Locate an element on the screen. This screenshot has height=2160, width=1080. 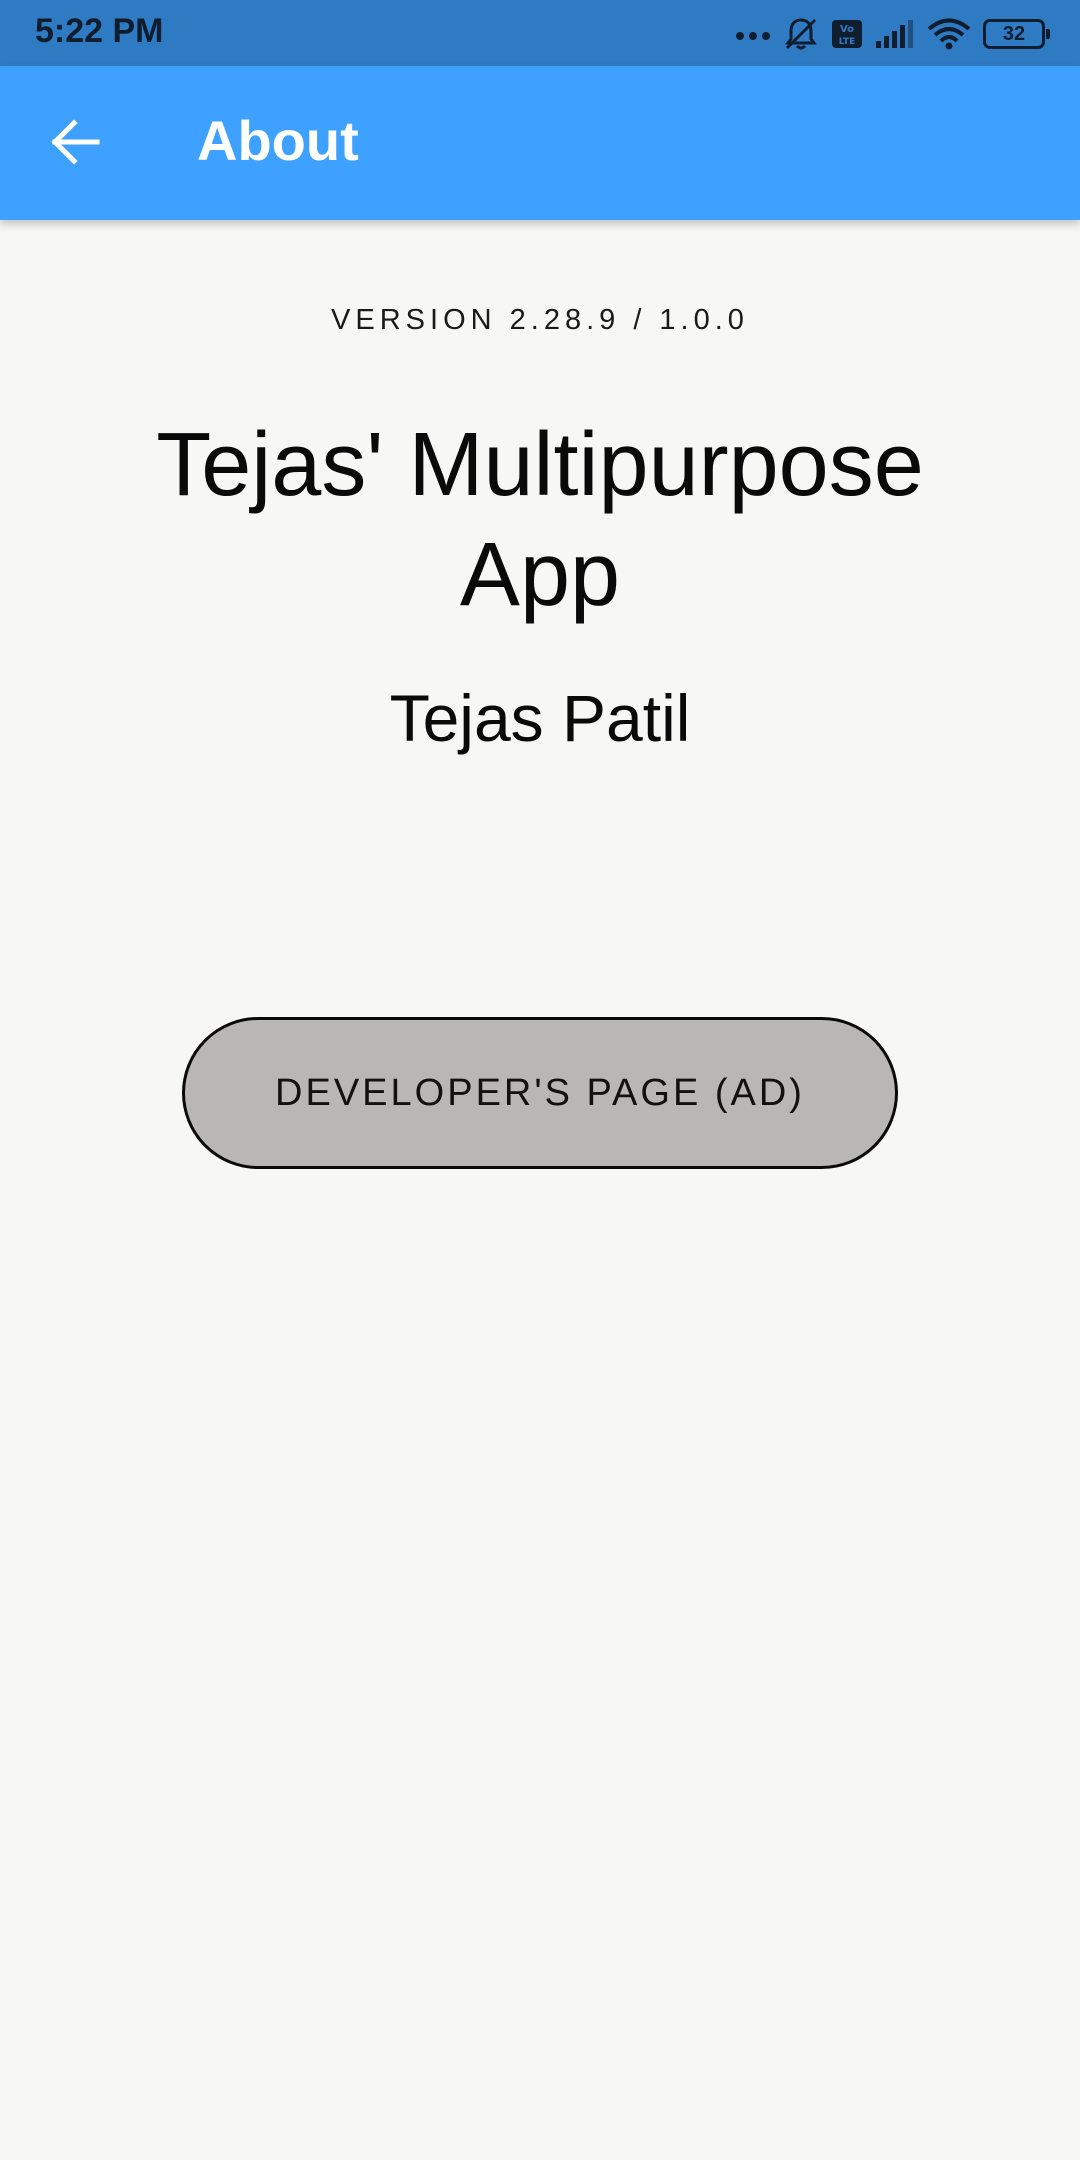
status-time: 5:22 PM is located at coordinates (99, 31).